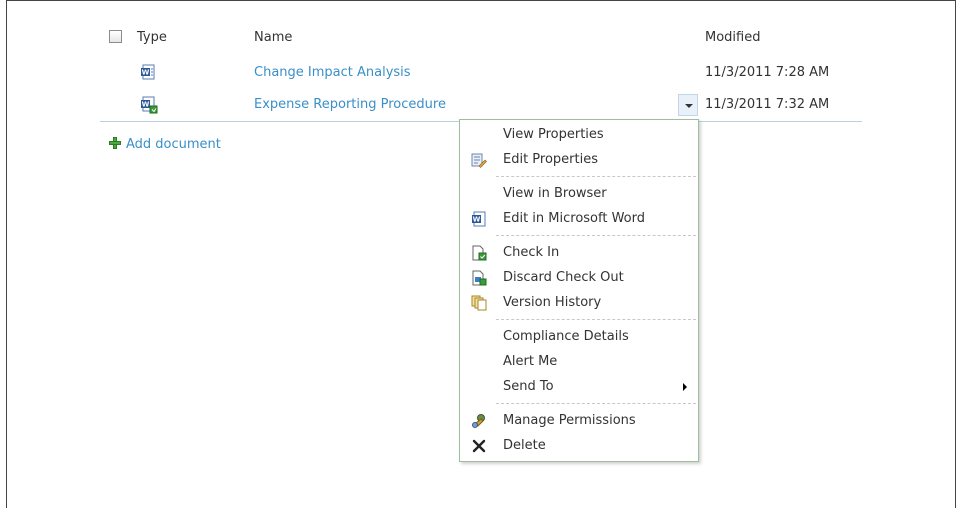 This screenshot has height=510, width=958. Describe the element at coordinates (479, 278) in the screenshot. I see `discard-checkout-icon` at that location.